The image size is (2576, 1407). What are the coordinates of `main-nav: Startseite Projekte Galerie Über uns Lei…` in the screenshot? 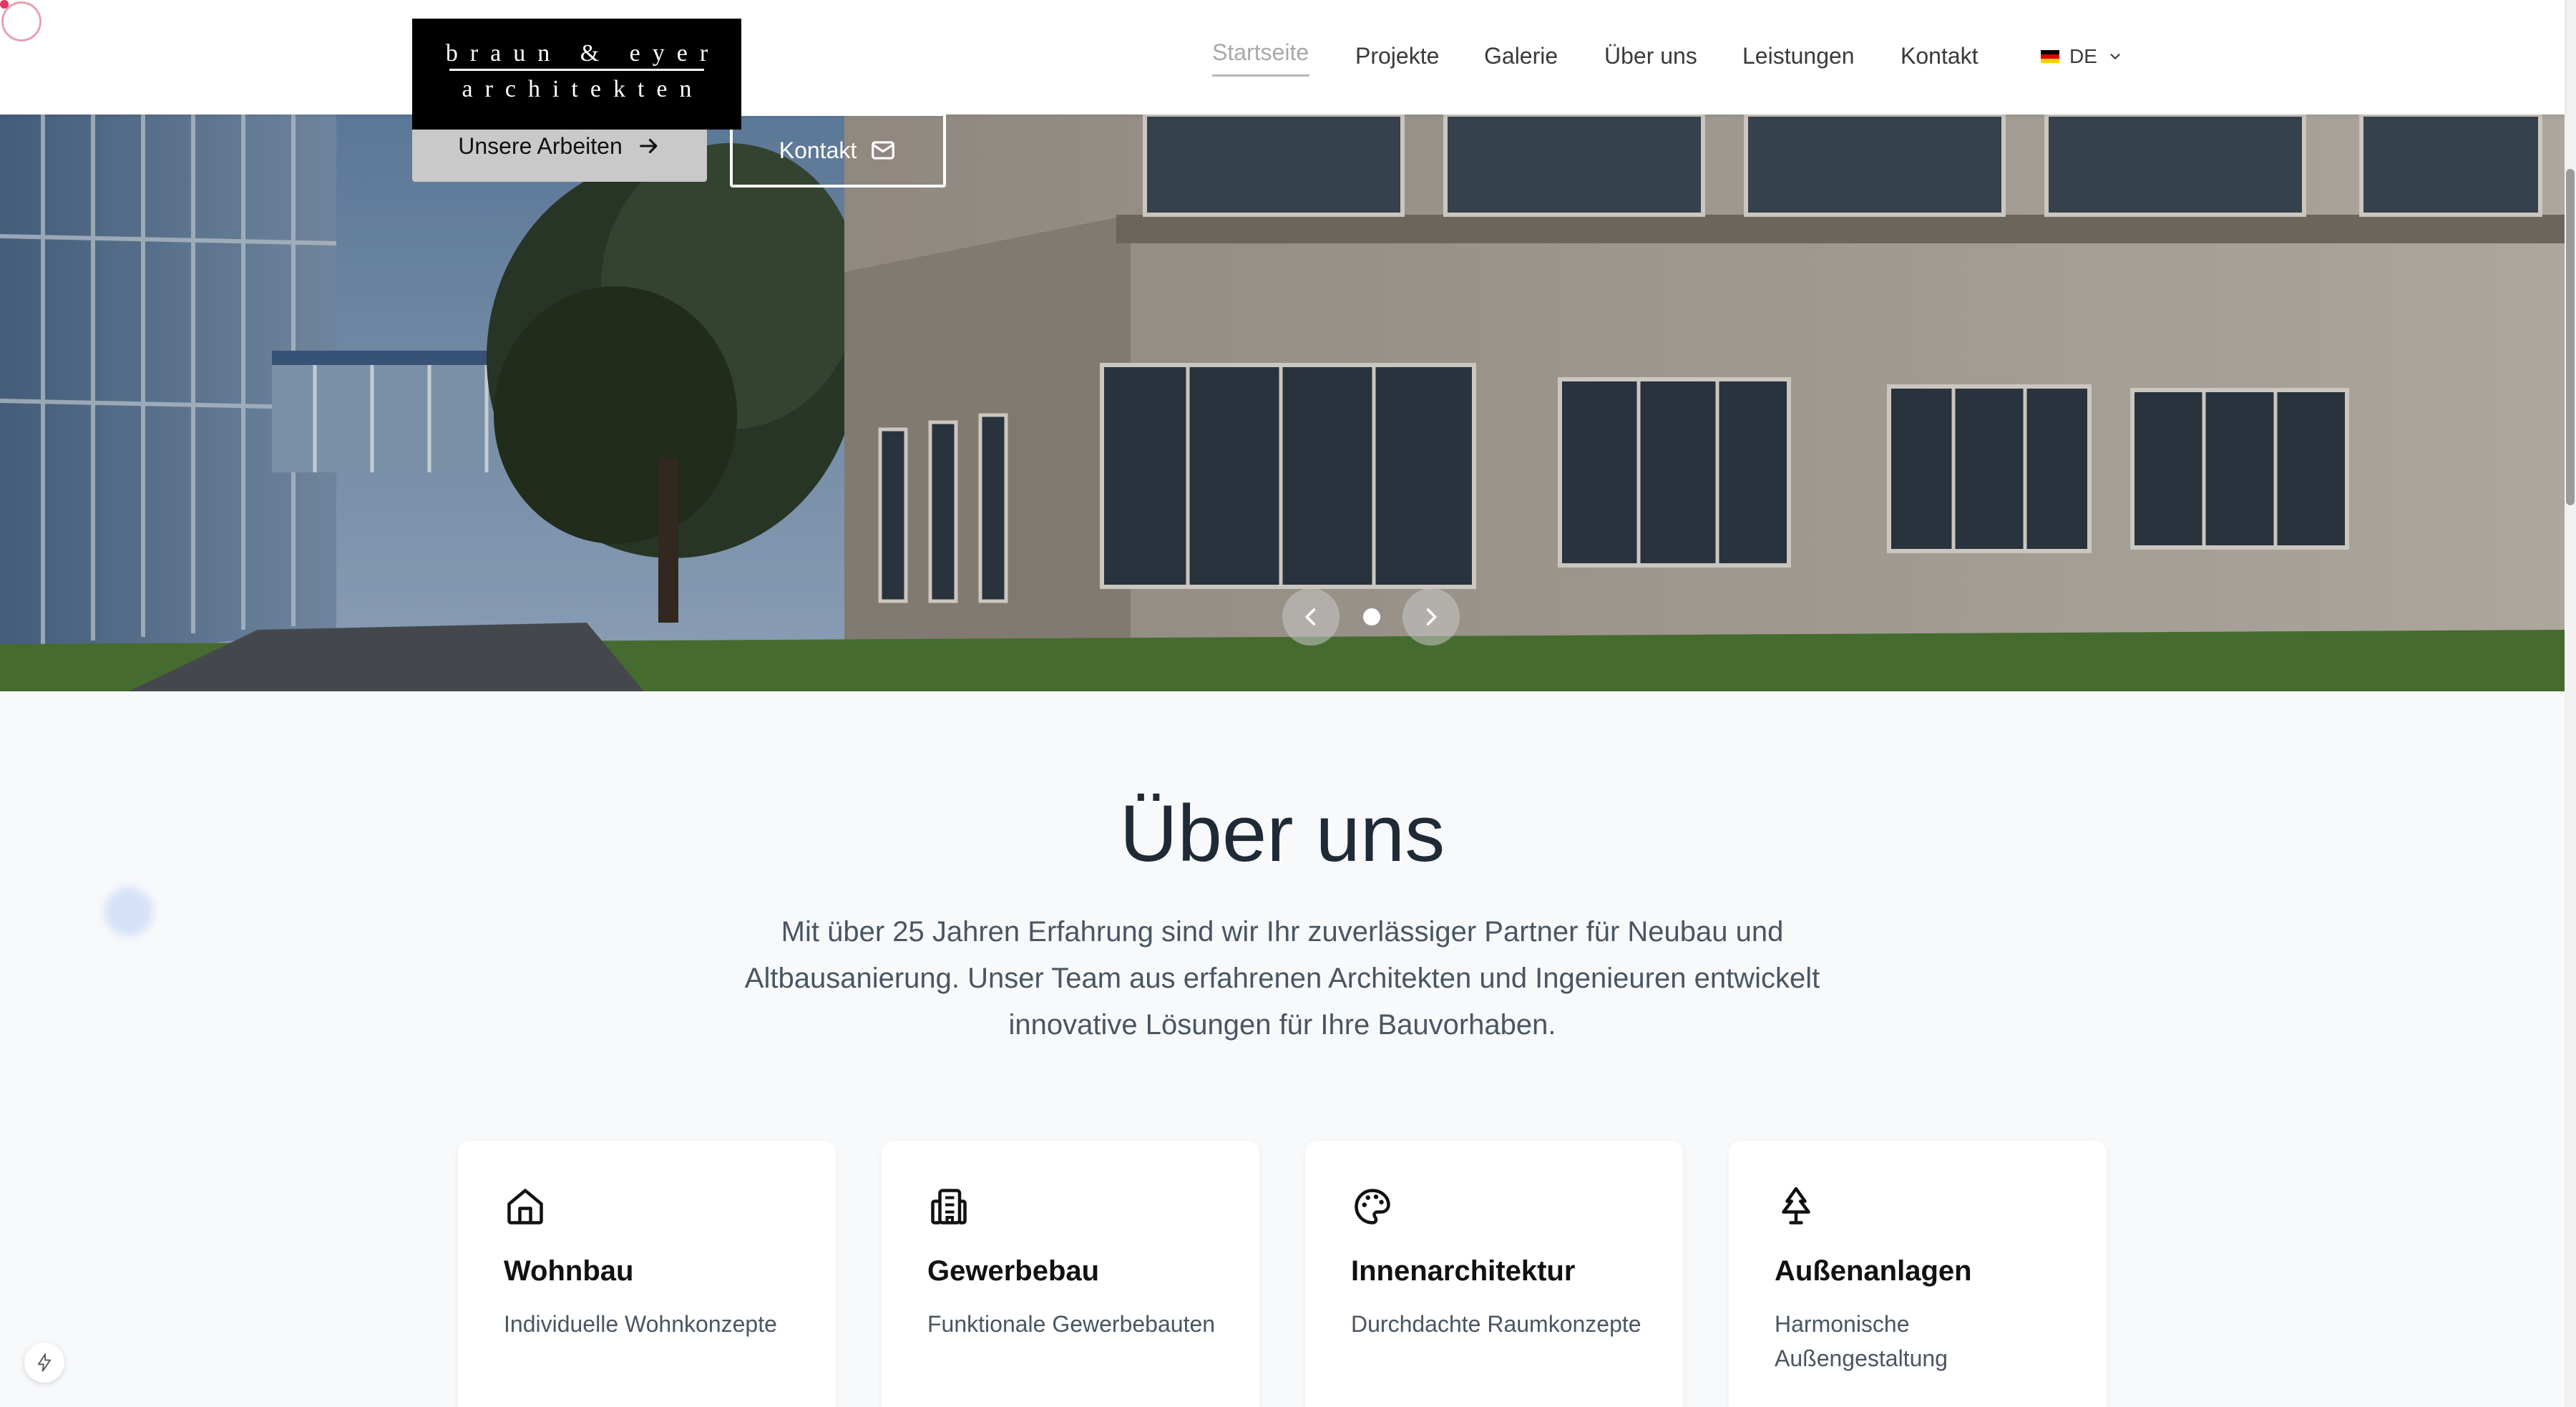 It's located at (1282, 57).